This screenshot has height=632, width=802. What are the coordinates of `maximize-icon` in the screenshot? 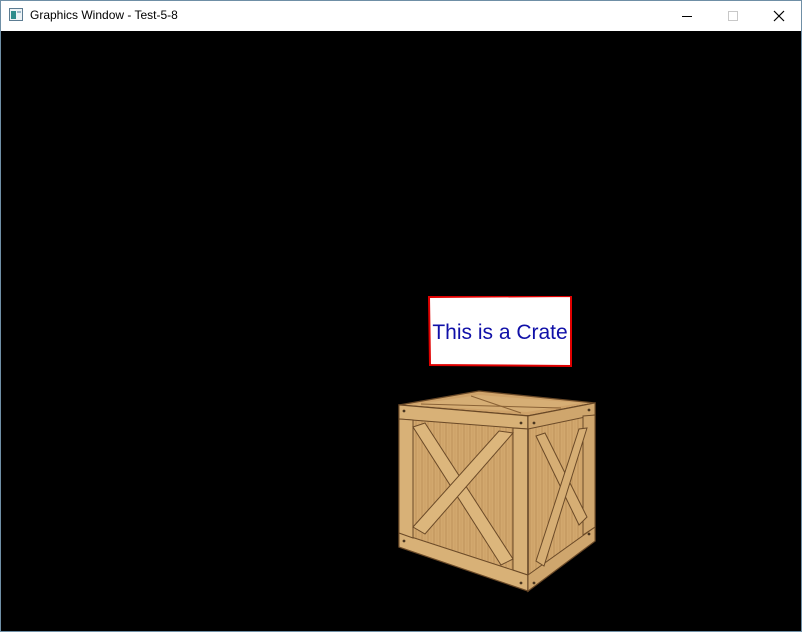 It's located at (733, 16).